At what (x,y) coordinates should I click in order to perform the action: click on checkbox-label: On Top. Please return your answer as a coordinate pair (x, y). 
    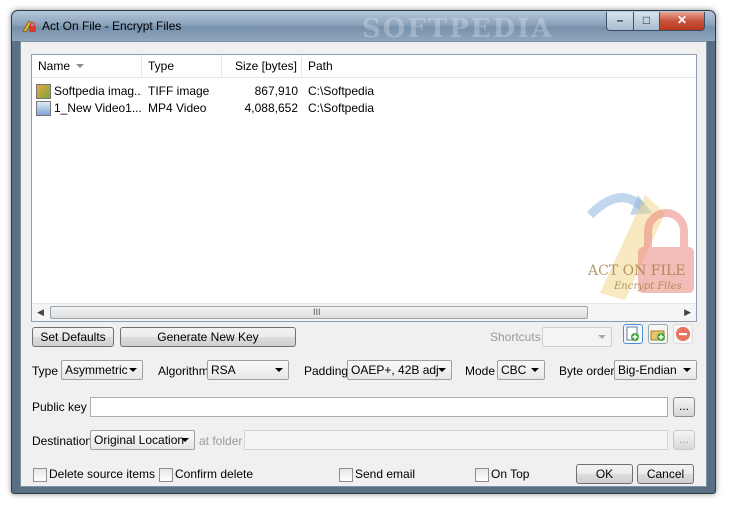
    Looking at the image, I should click on (510, 474).